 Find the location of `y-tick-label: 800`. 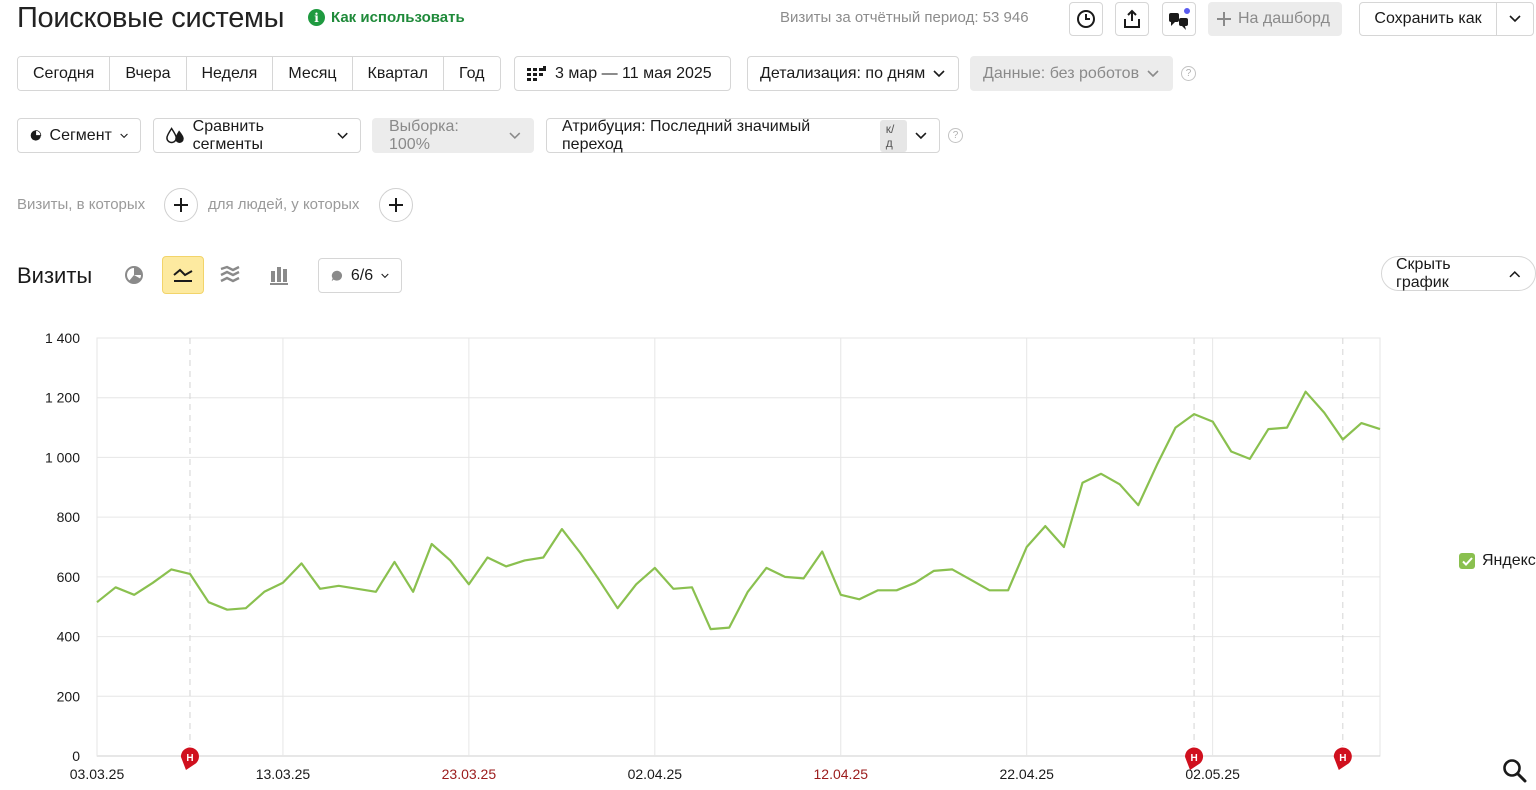

y-tick-label: 800 is located at coordinates (69, 517).